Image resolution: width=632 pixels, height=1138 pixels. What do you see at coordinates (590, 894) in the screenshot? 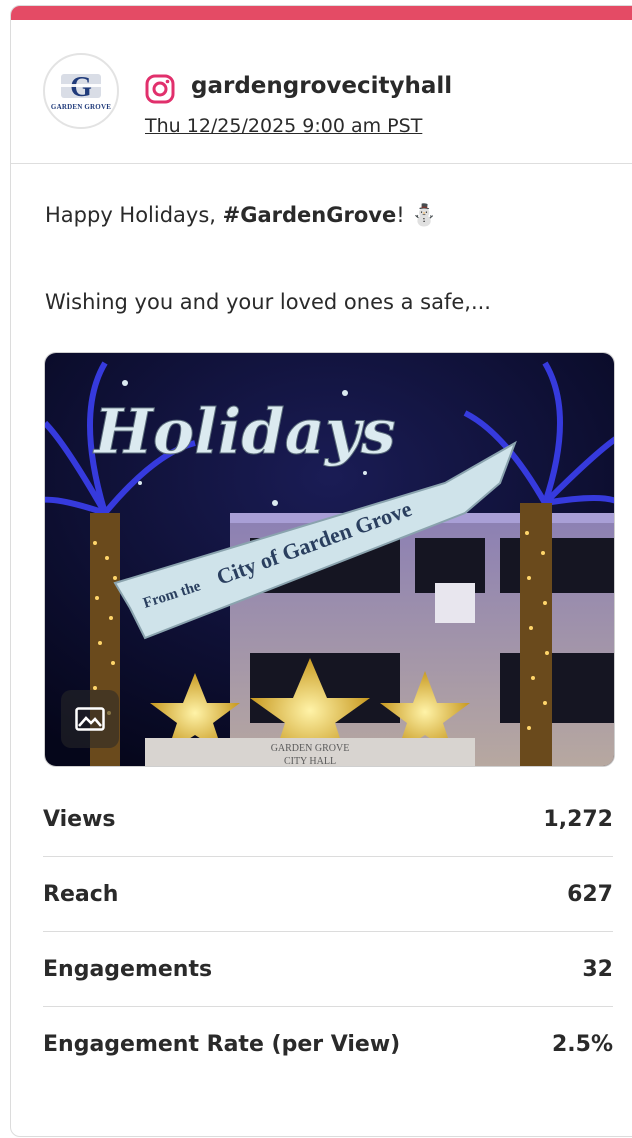
I see `stat-value: 627` at bounding box center [590, 894].